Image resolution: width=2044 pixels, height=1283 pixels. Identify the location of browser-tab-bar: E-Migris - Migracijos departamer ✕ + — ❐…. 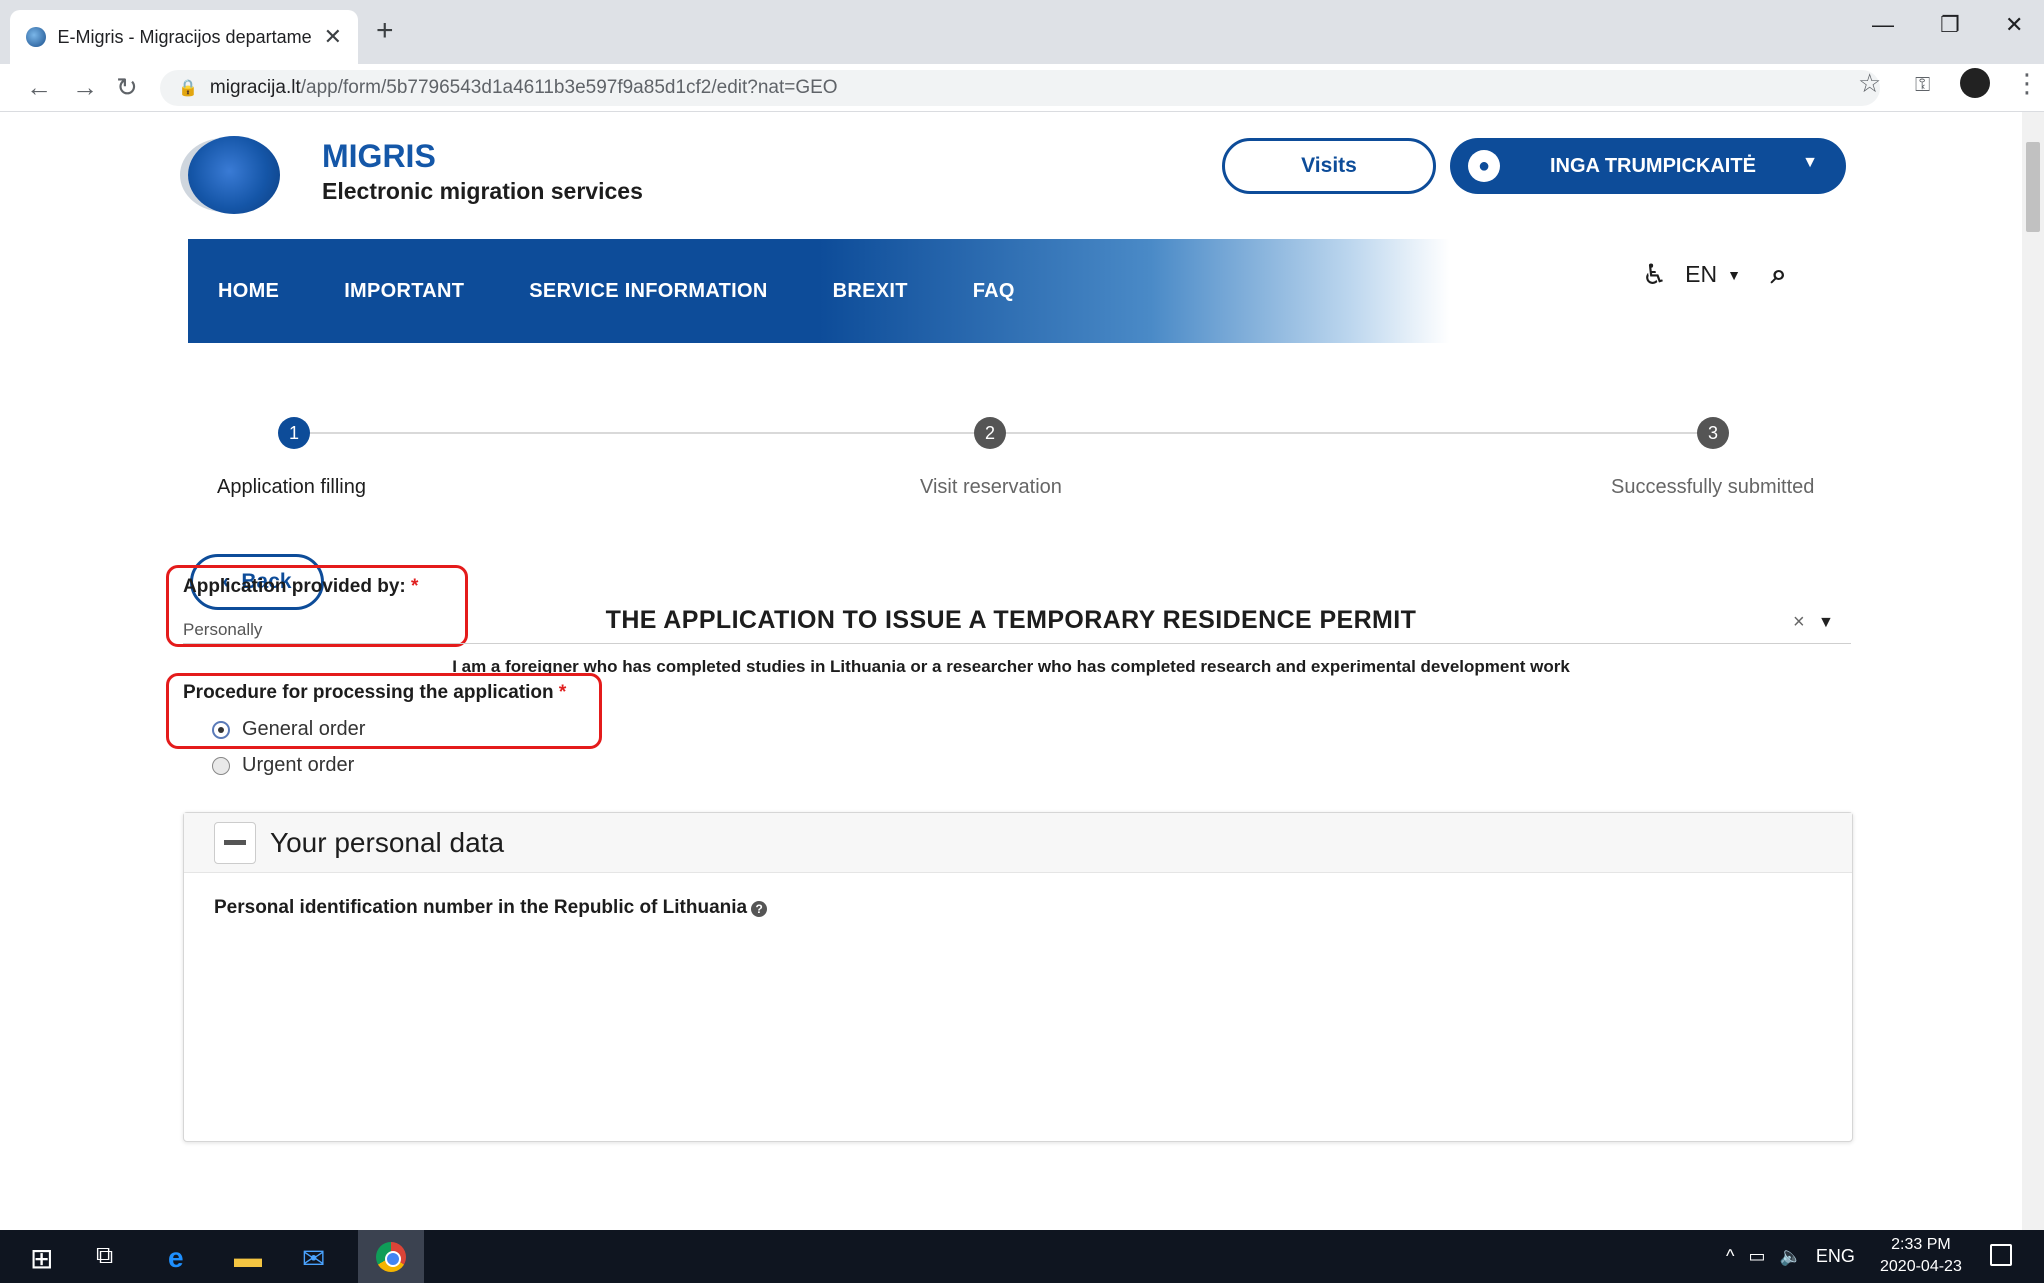
(1022, 32).